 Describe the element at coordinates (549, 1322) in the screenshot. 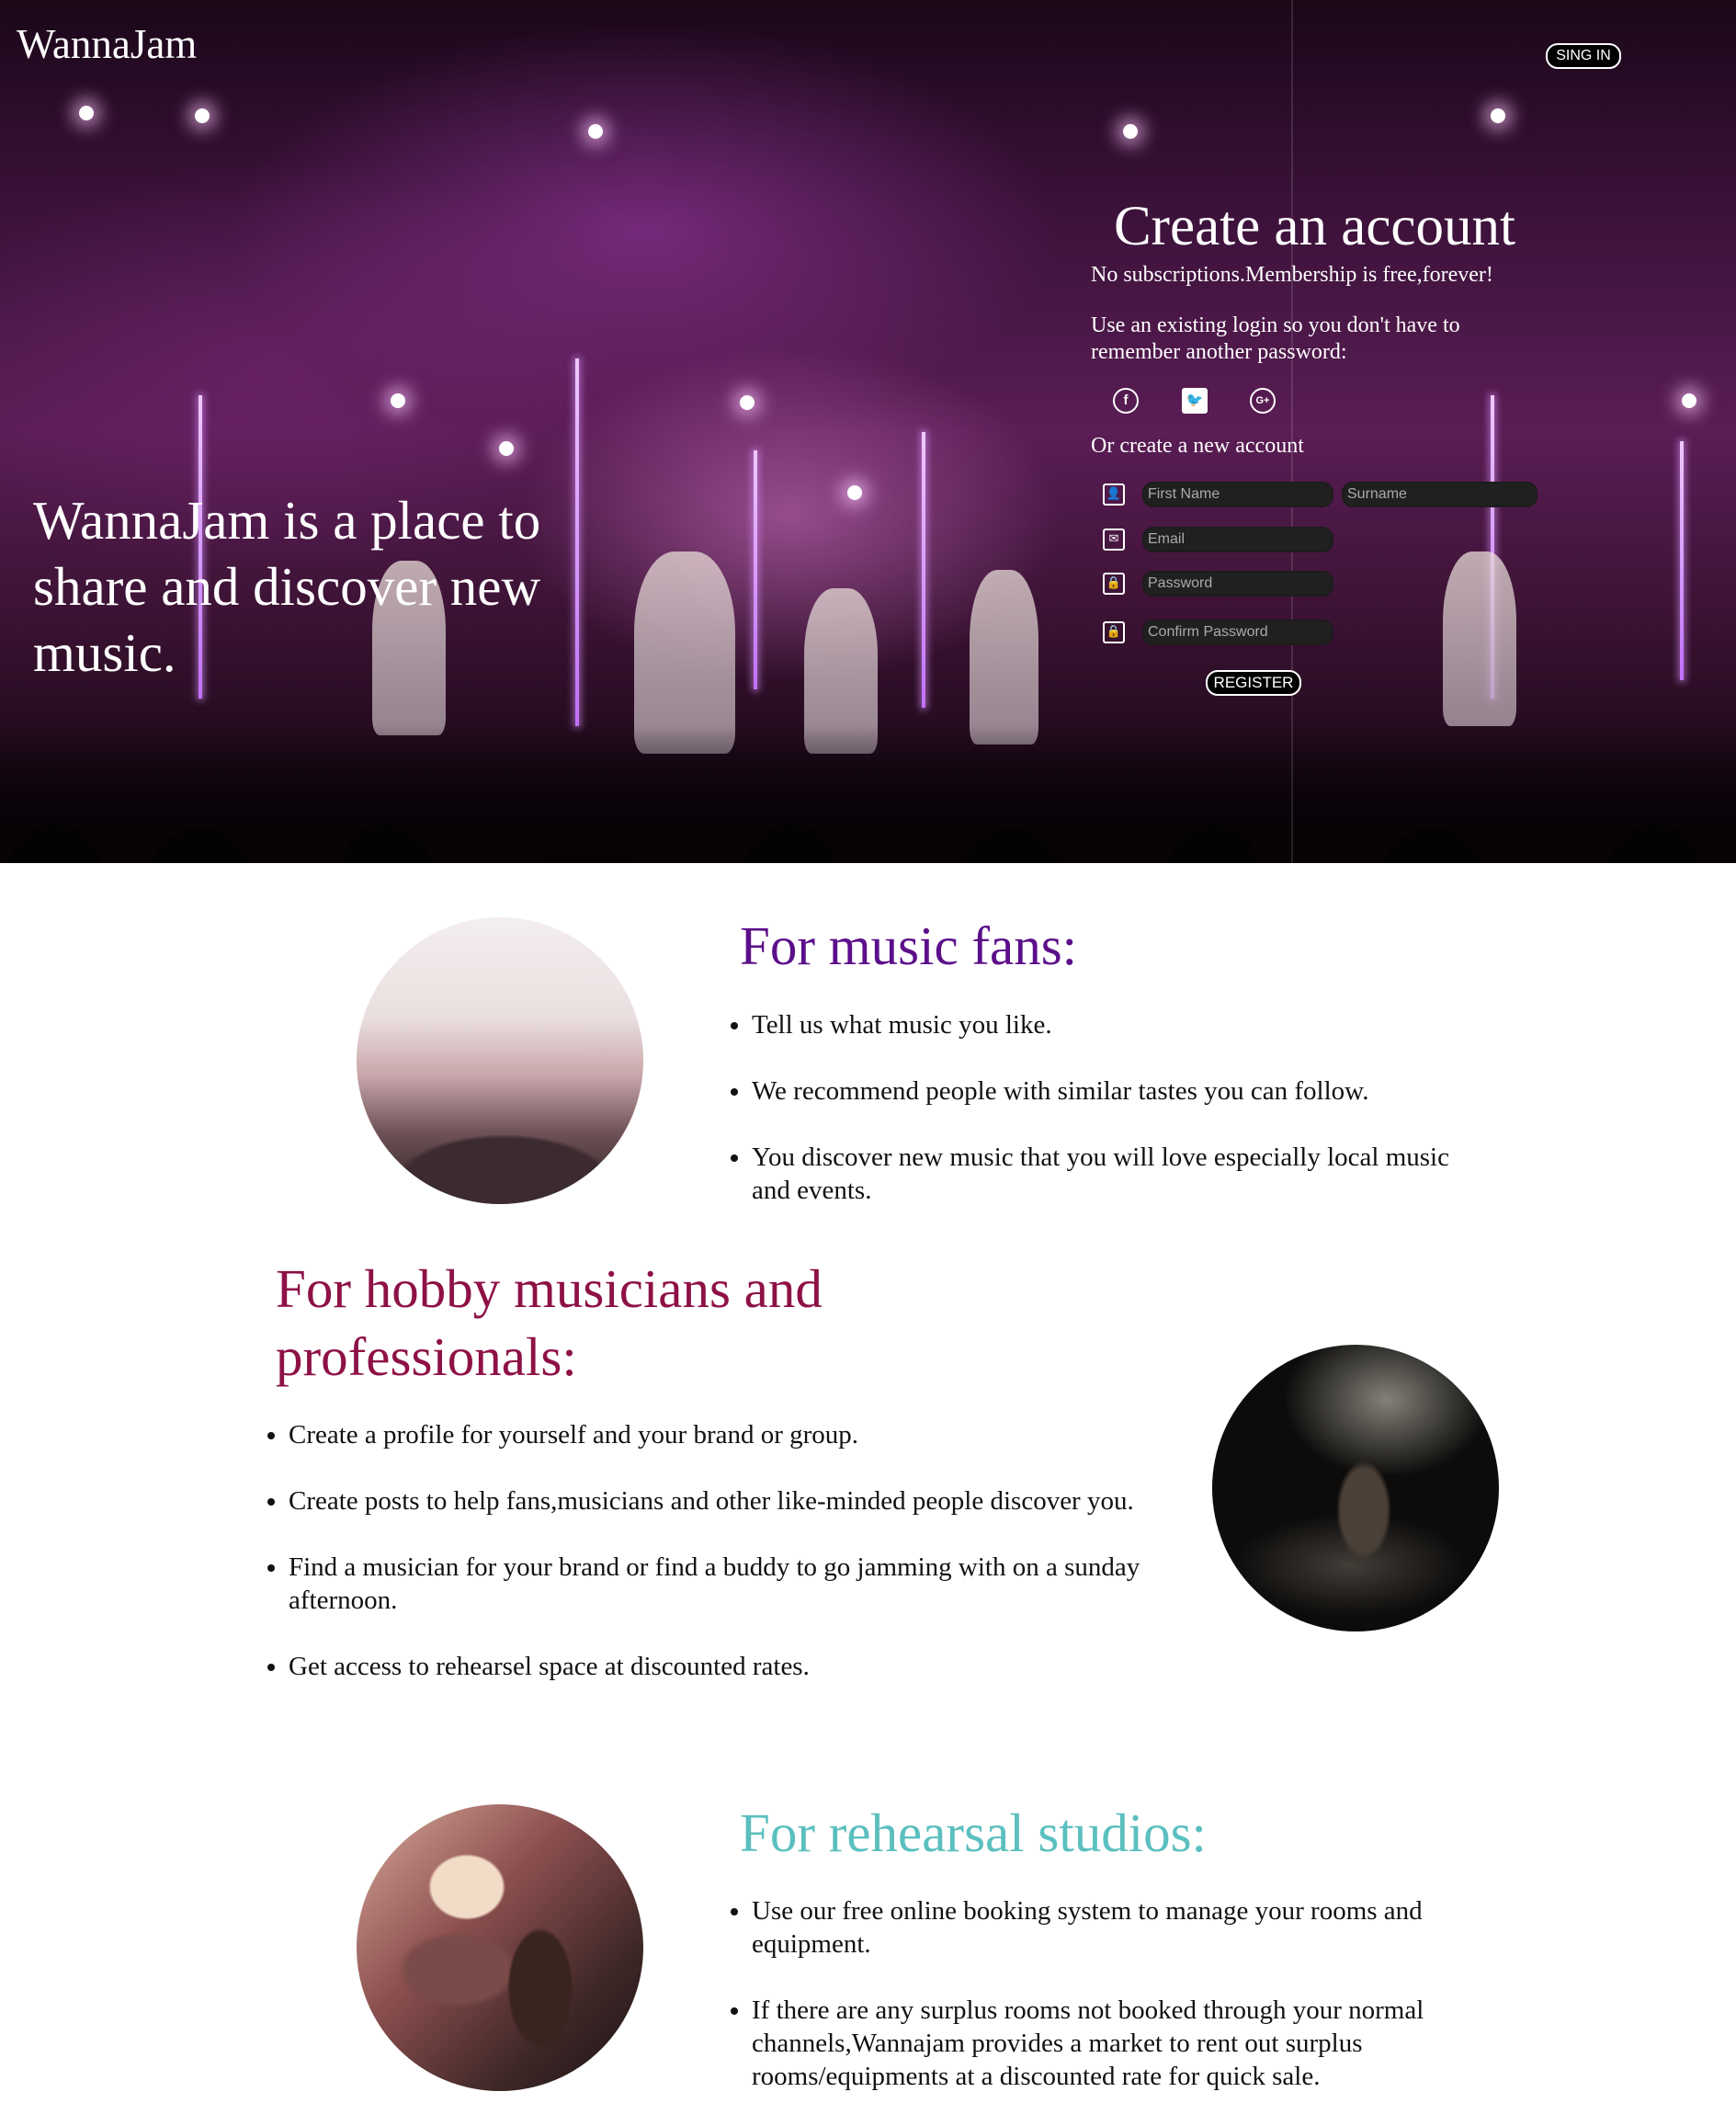

I see `musicians-title: For hobby musicians and professionals:` at that location.